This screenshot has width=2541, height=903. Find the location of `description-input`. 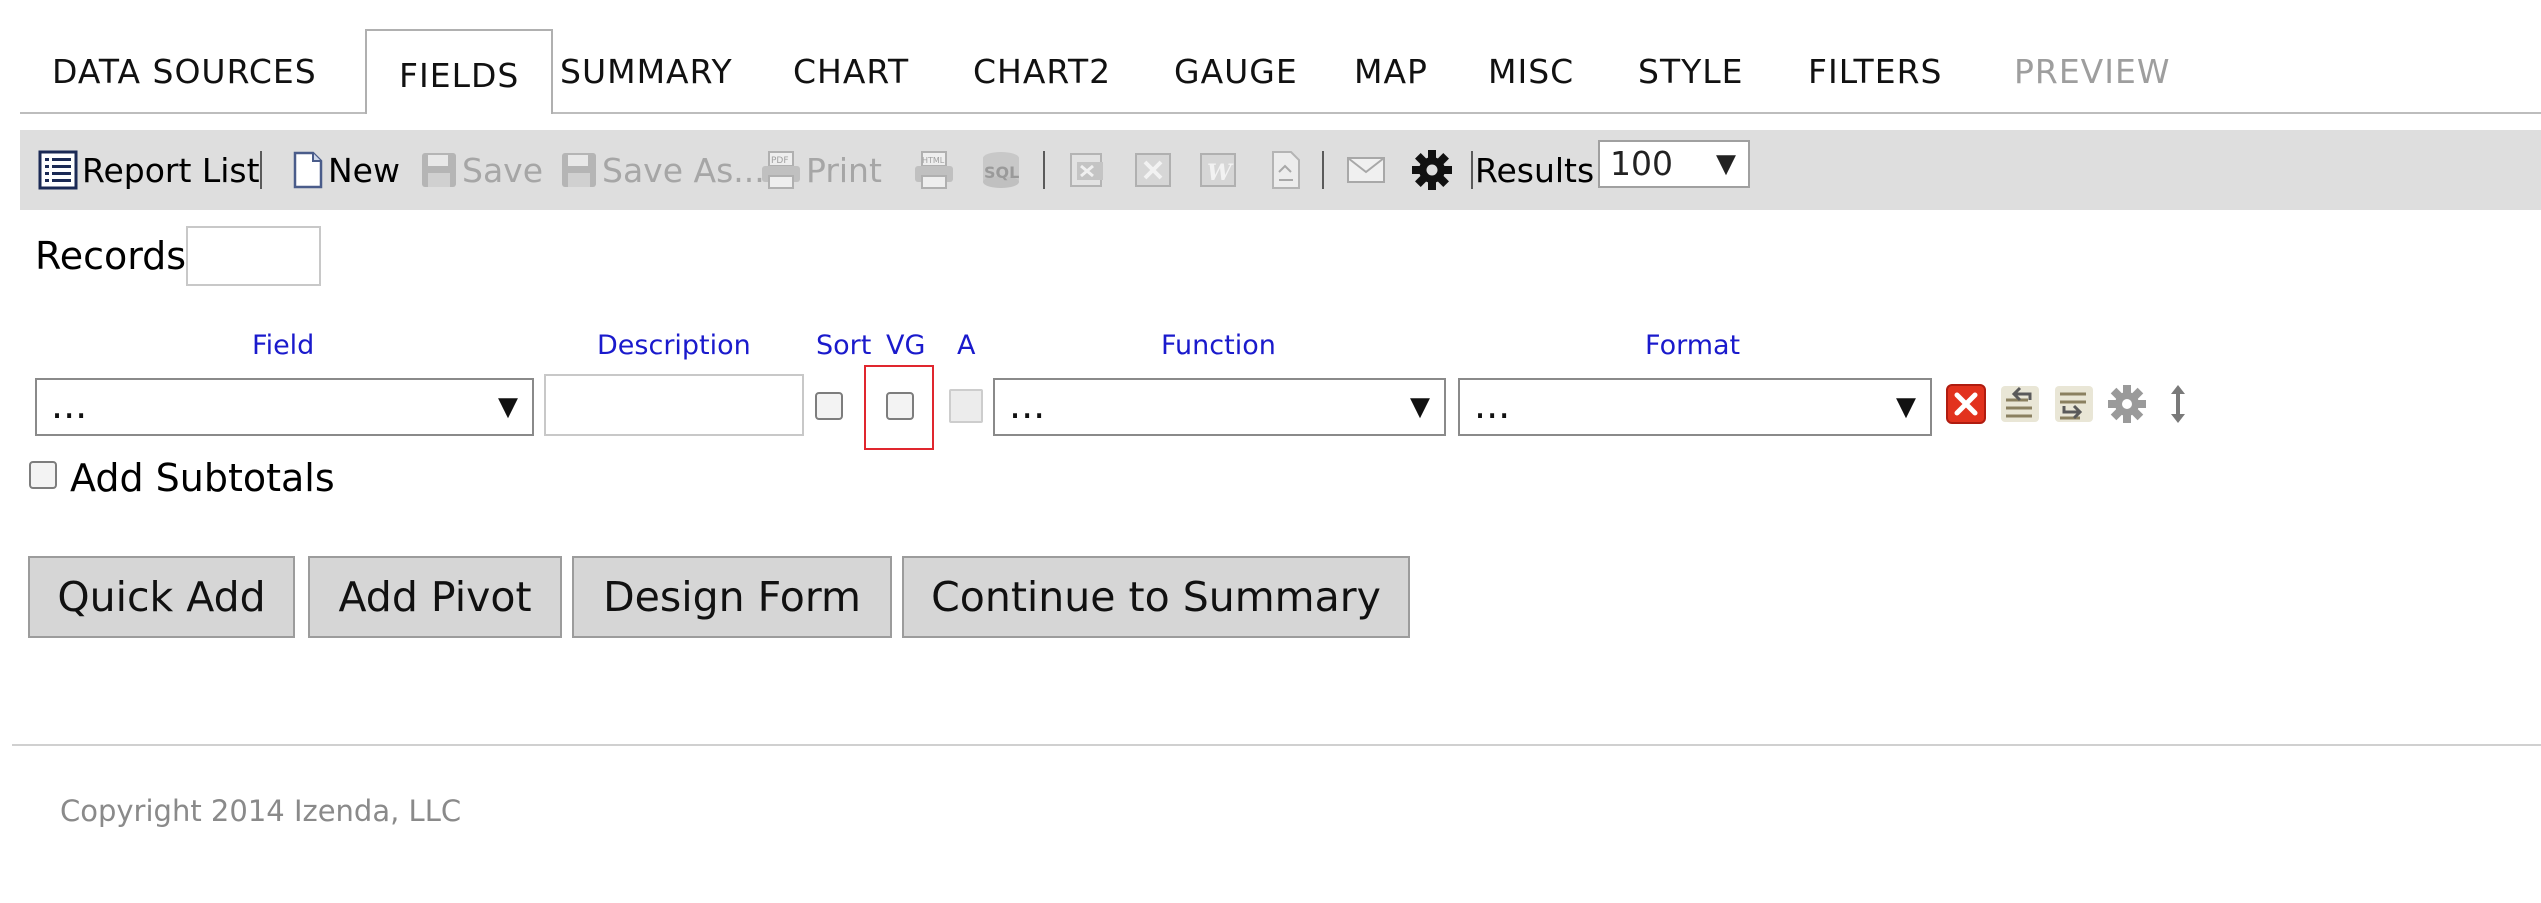

description-input is located at coordinates (674, 405).